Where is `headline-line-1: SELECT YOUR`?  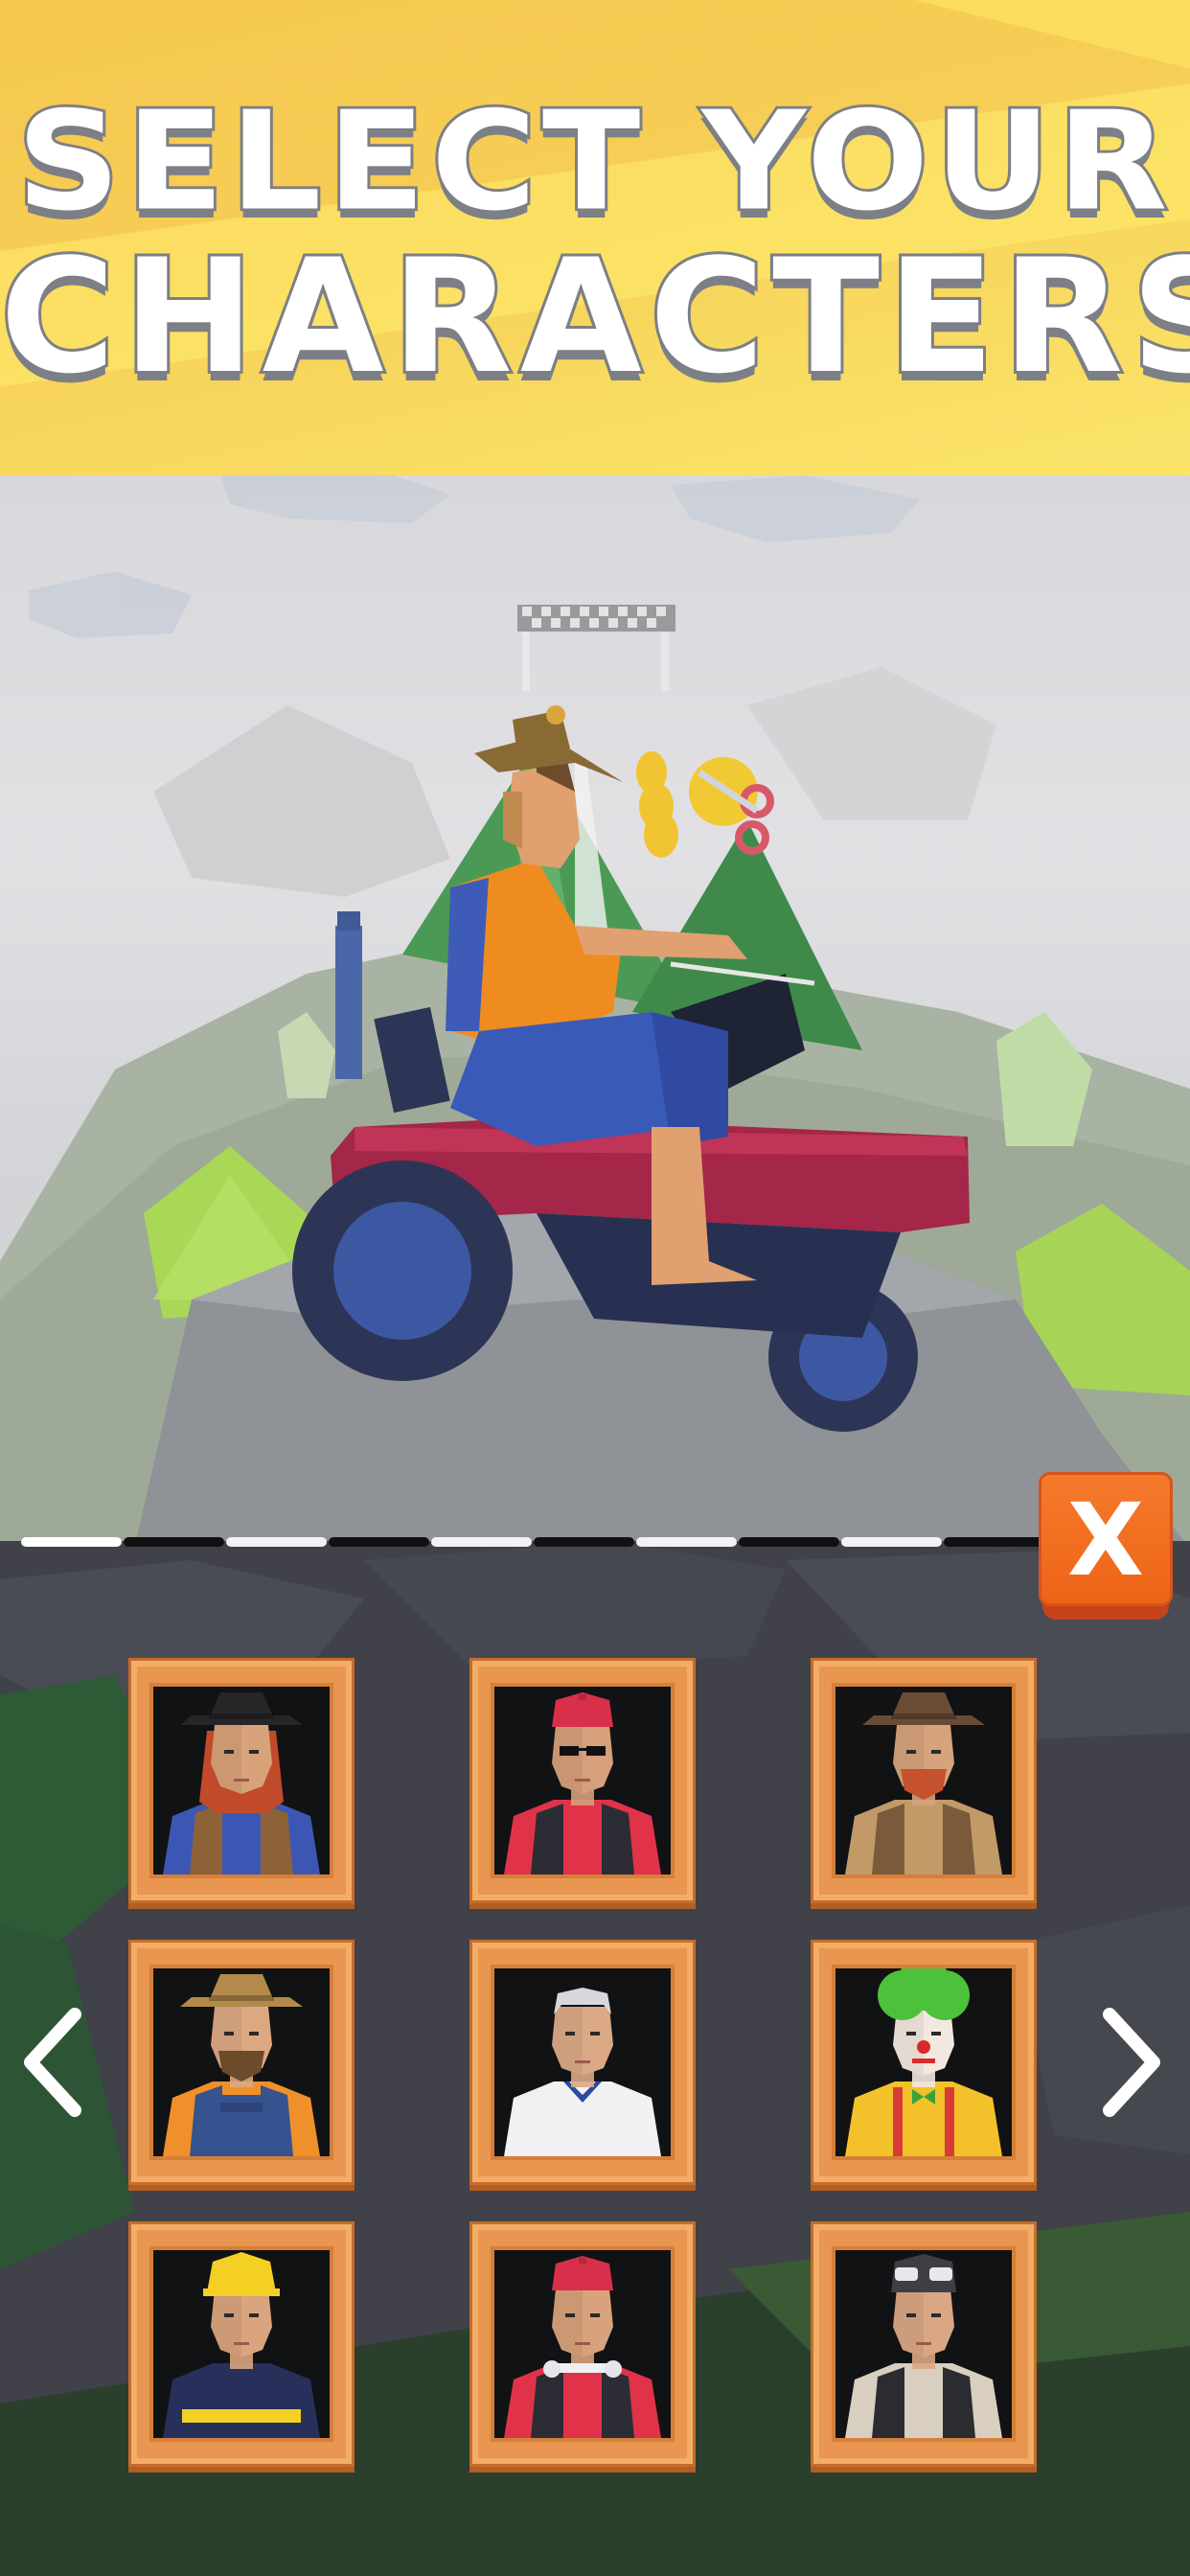 headline-line-1: SELECT YOUR is located at coordinates (593, 161).